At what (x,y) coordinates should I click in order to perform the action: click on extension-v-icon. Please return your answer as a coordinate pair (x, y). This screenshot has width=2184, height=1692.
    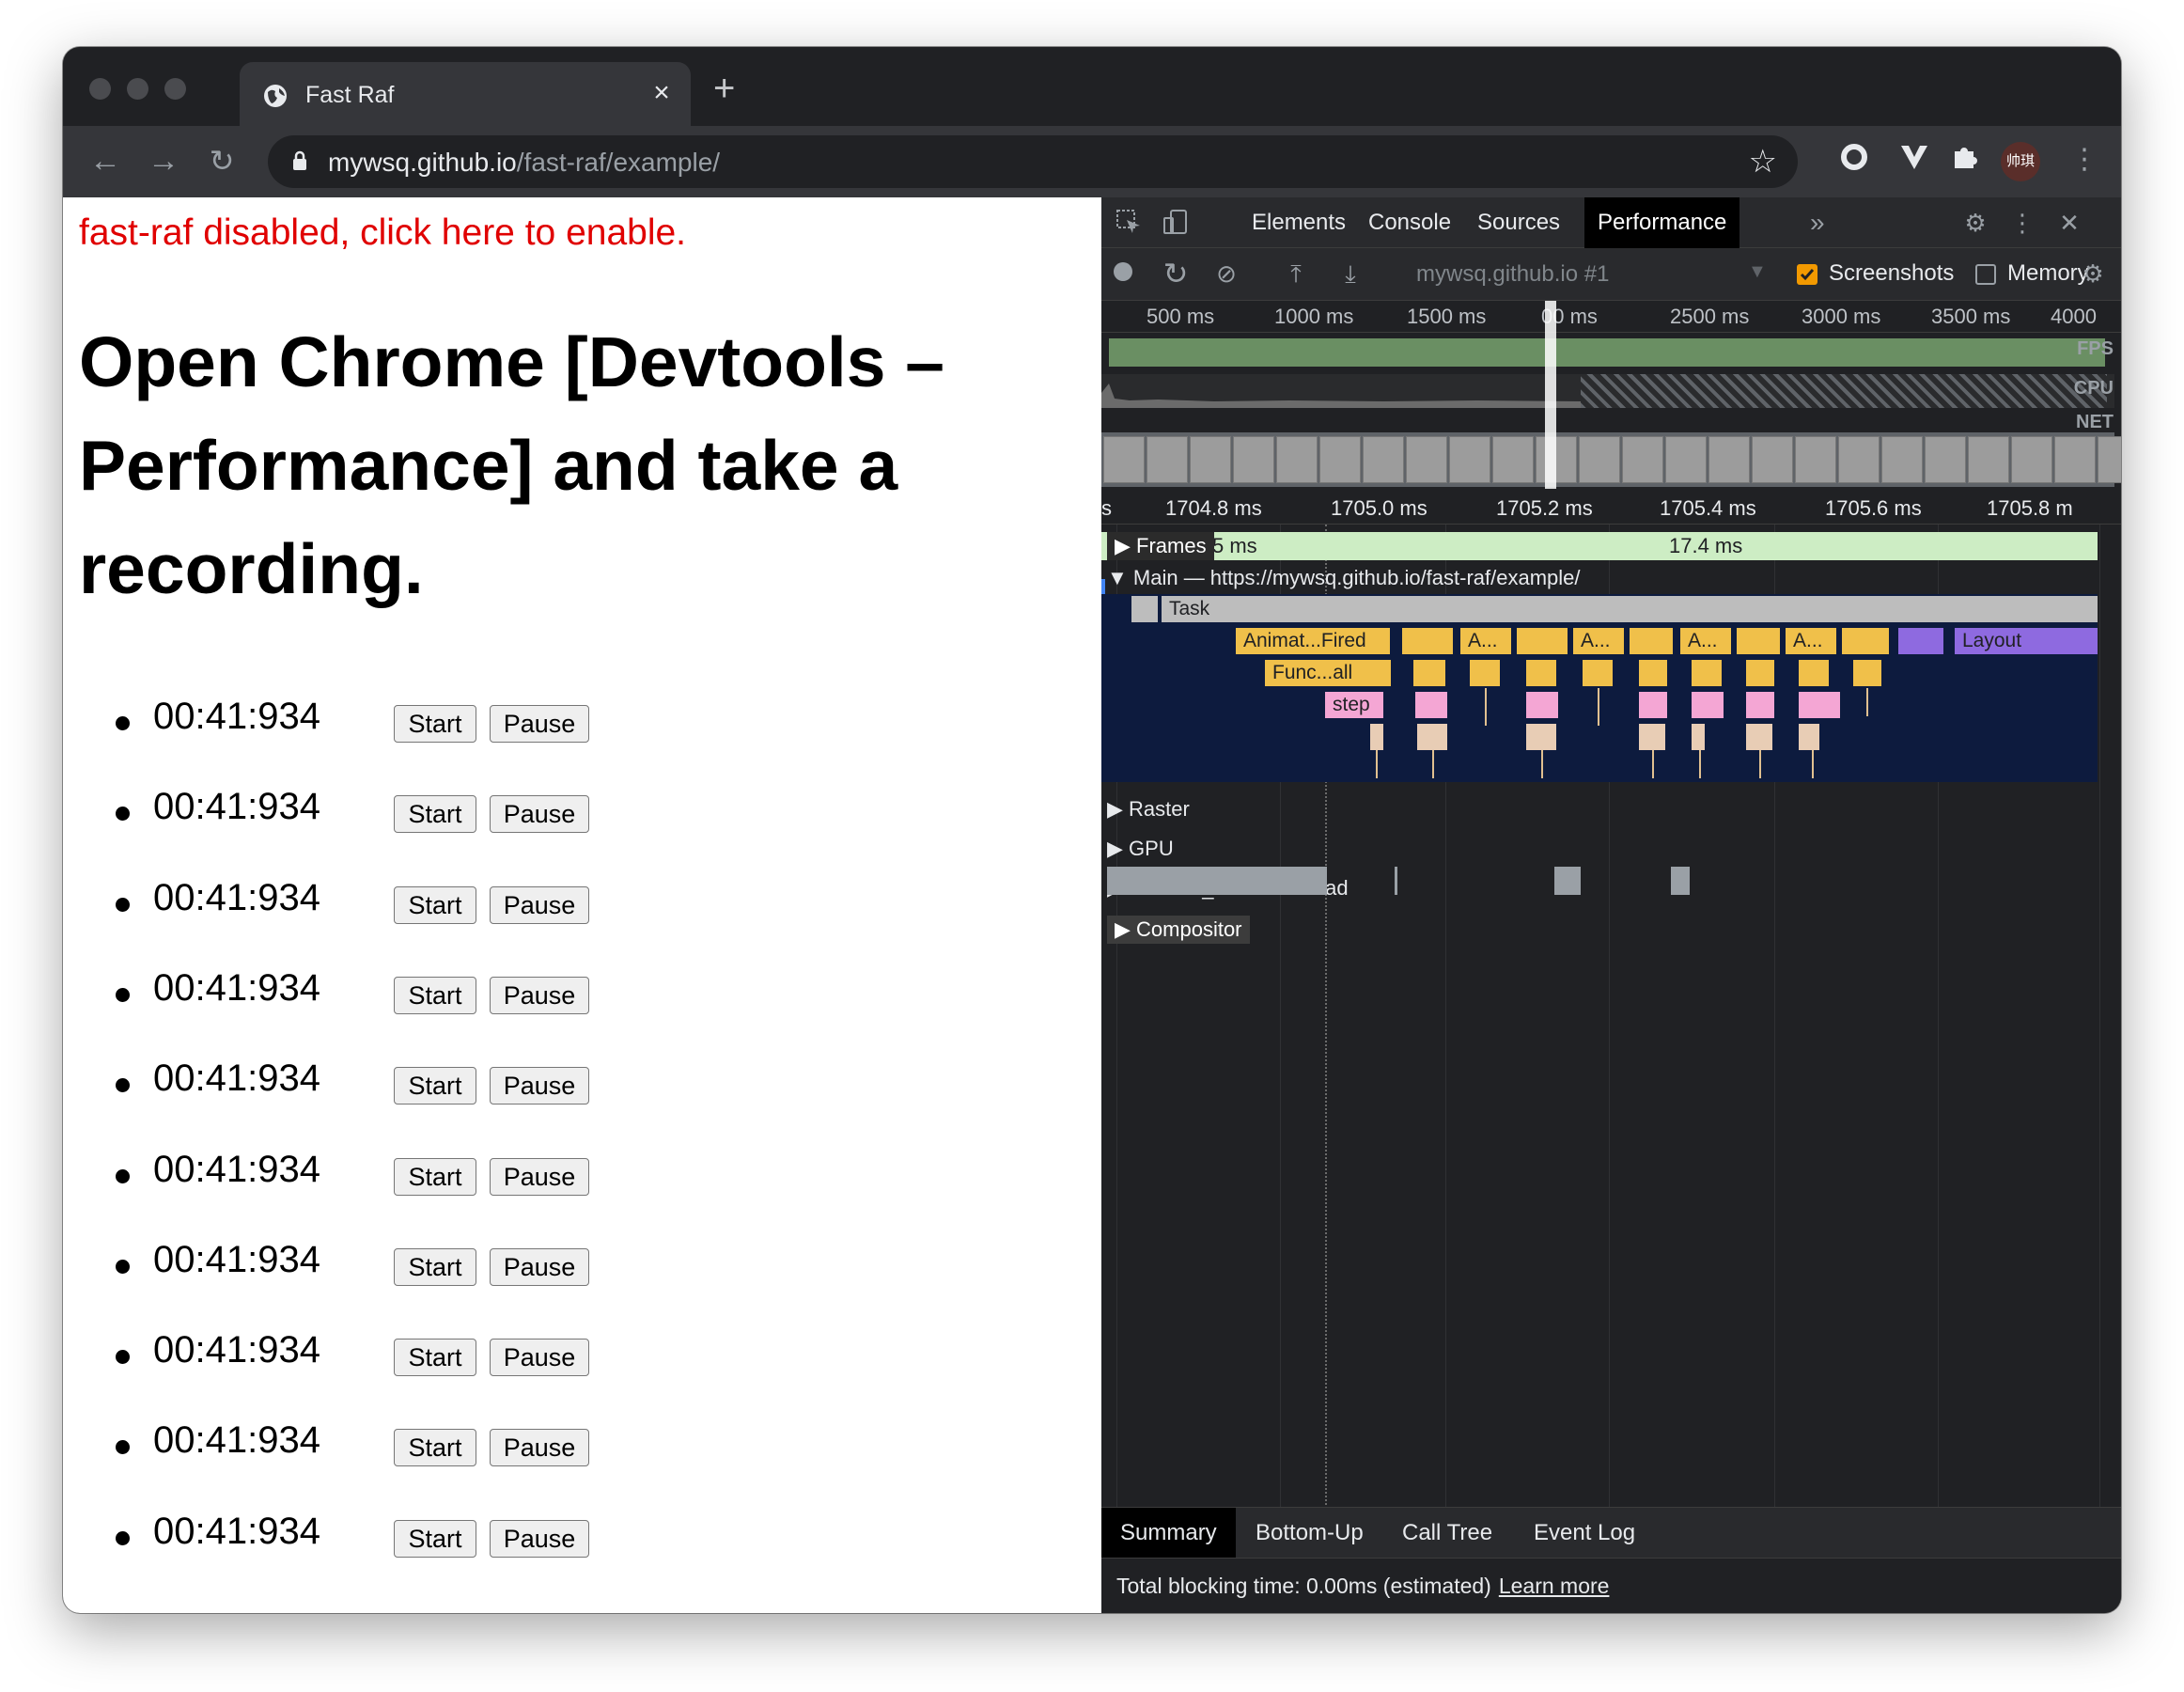
    Looking at the image, I should click on (1914, 161).